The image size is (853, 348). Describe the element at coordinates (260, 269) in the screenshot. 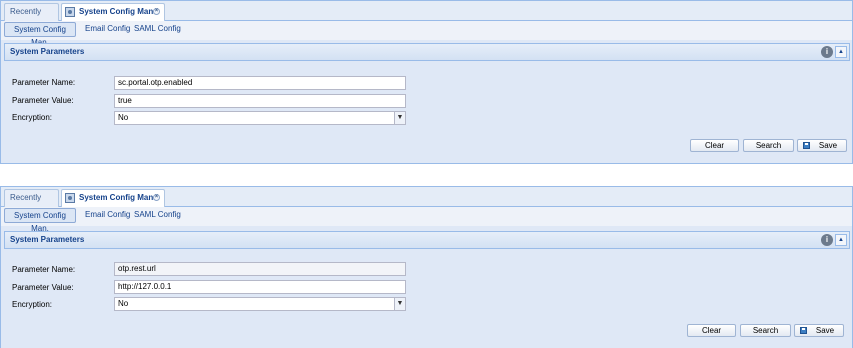

I see `parameter-name-input: otp.rest.url` at that location.